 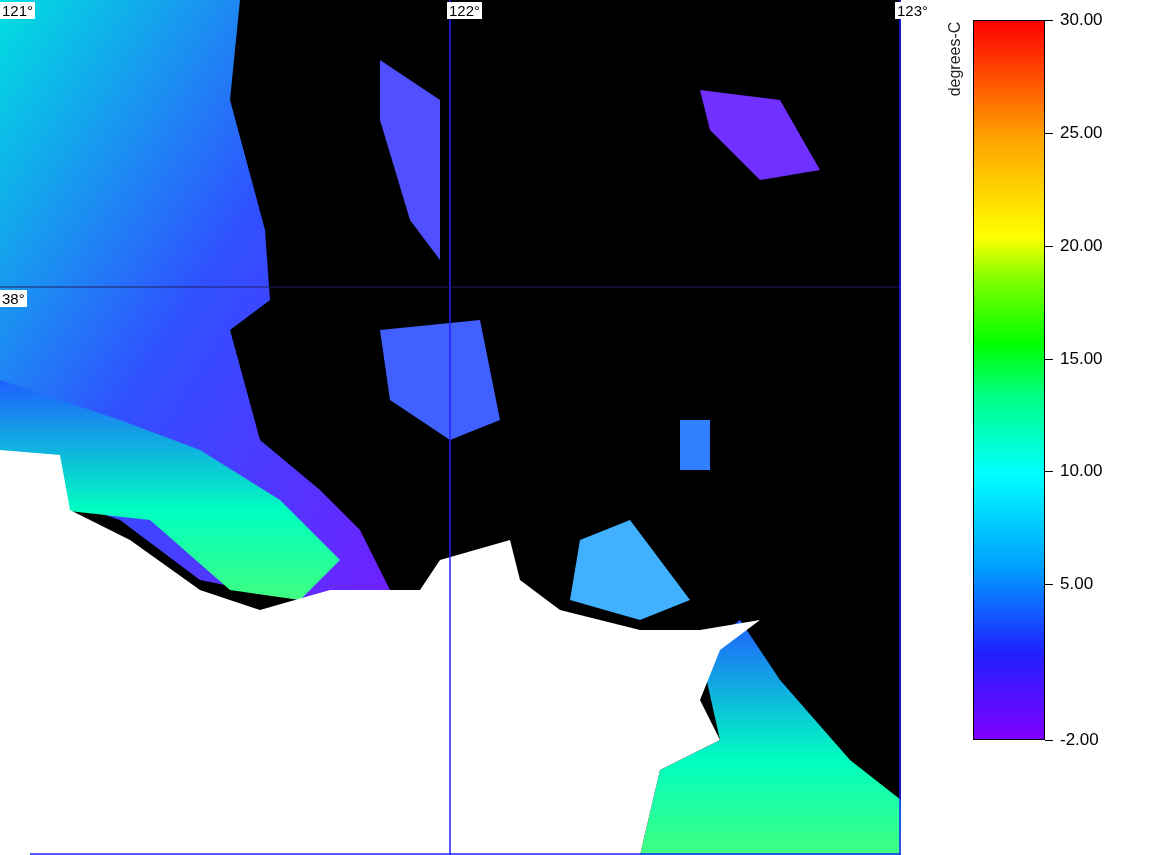 I want to click on colorbar-tick-label: 30.00, so click(x=1081, y=20).